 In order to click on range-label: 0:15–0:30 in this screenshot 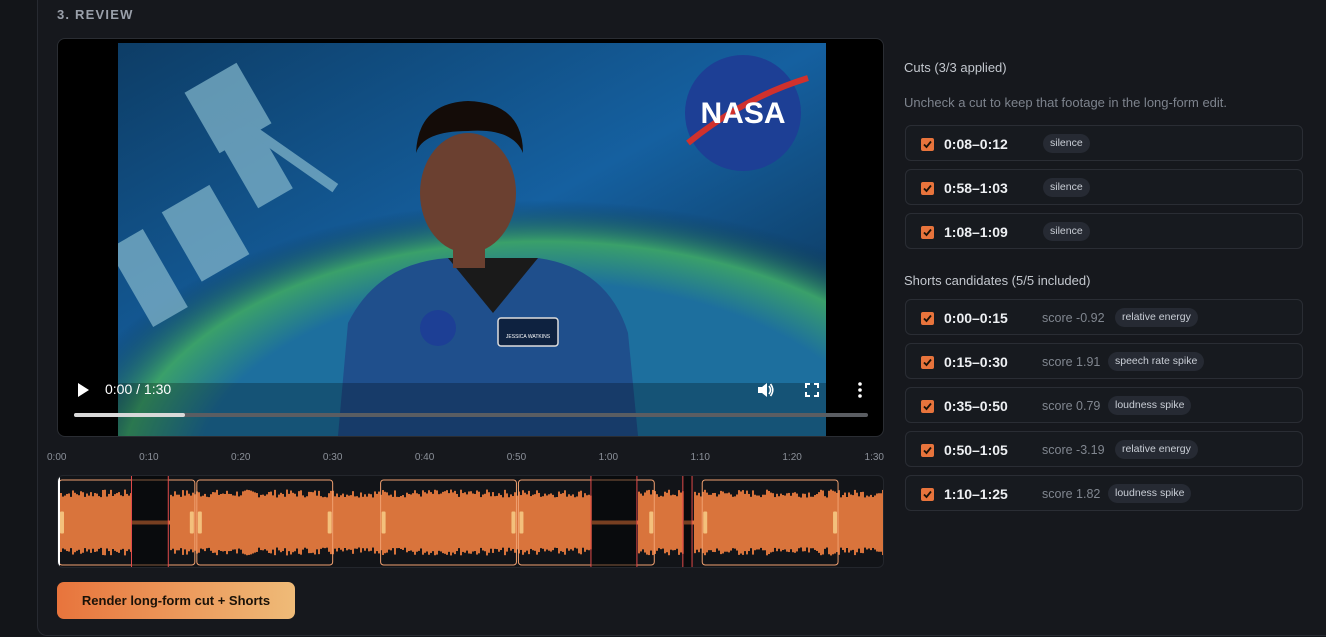, I will do `click(976, 362)`.